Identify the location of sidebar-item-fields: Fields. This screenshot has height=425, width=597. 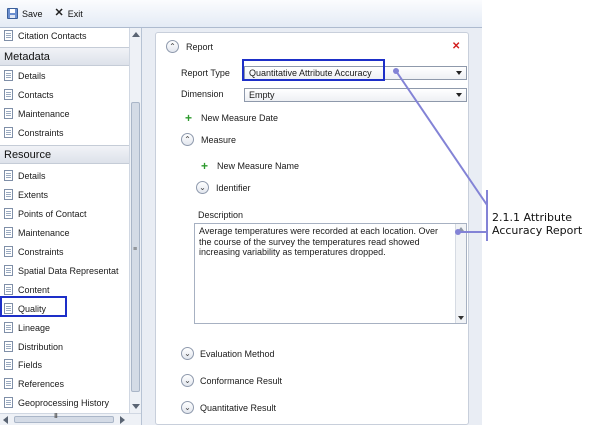
(64, 364).